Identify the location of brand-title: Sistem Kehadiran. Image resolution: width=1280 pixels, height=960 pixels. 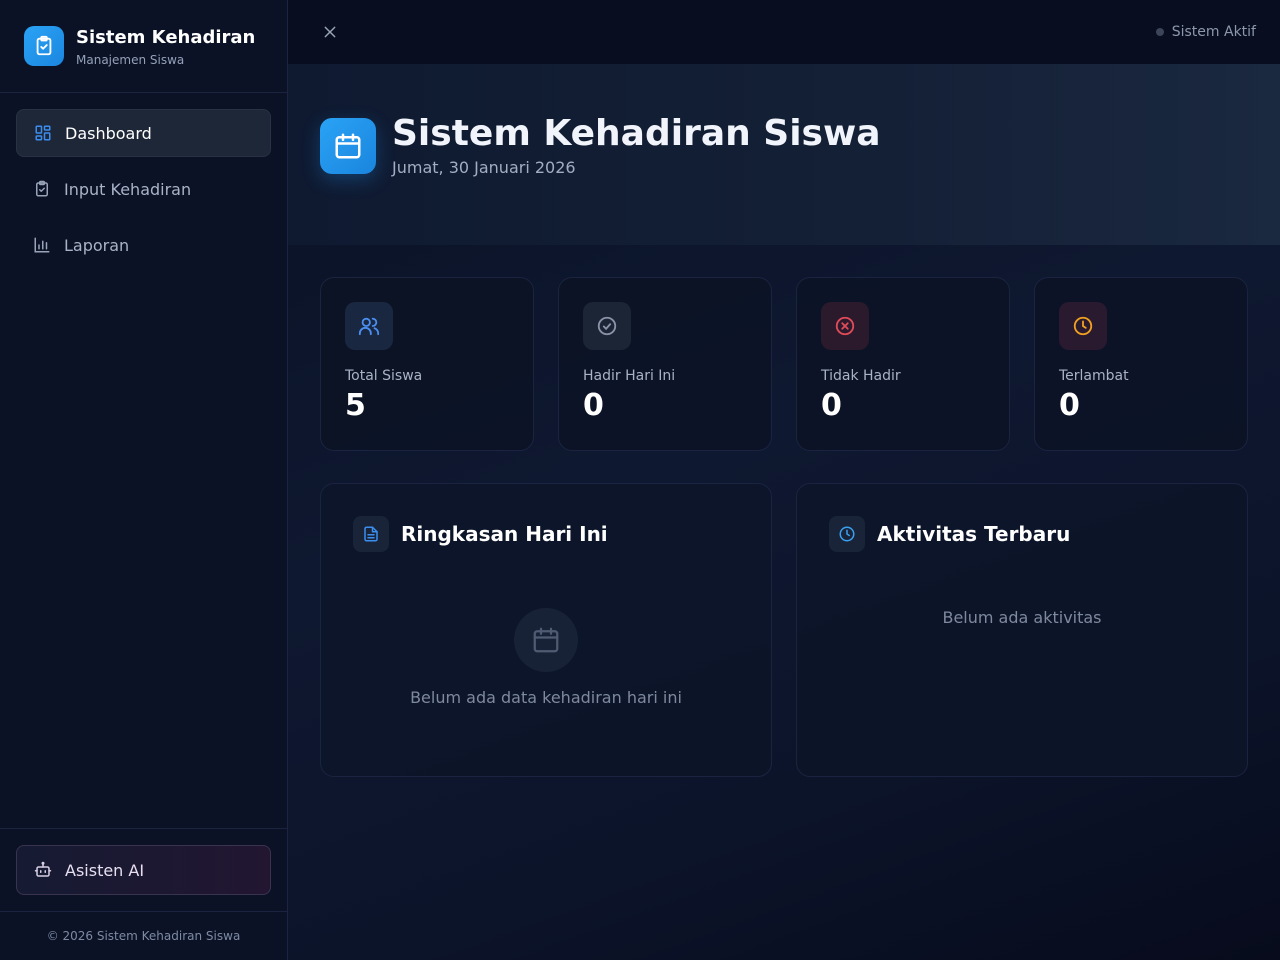
(166, 37).